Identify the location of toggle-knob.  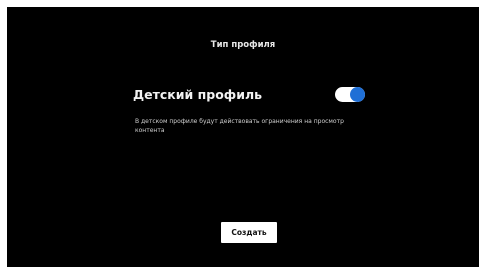
(357, 94).